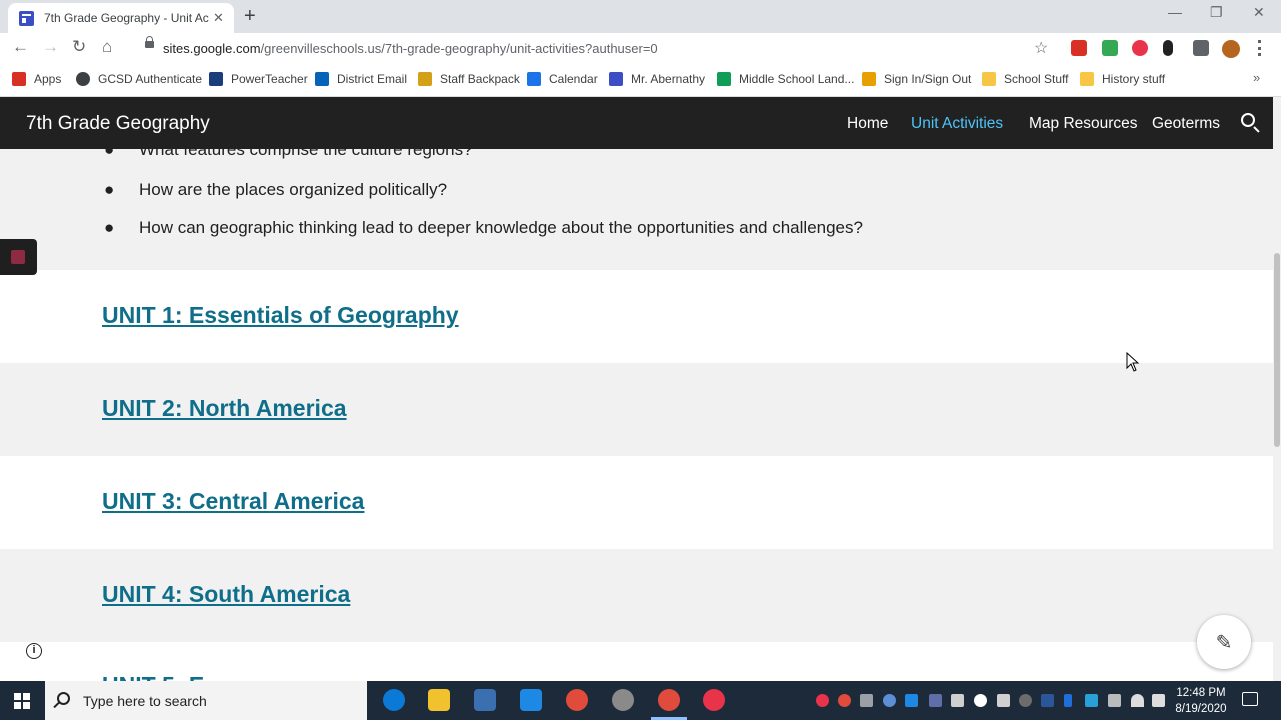 Image resolution: width=1281 pixels, height=720 pixels. Describe the element at coordinates (361, 79) in the screenshot. I see `bookmark-district-email: District Email` at that location.